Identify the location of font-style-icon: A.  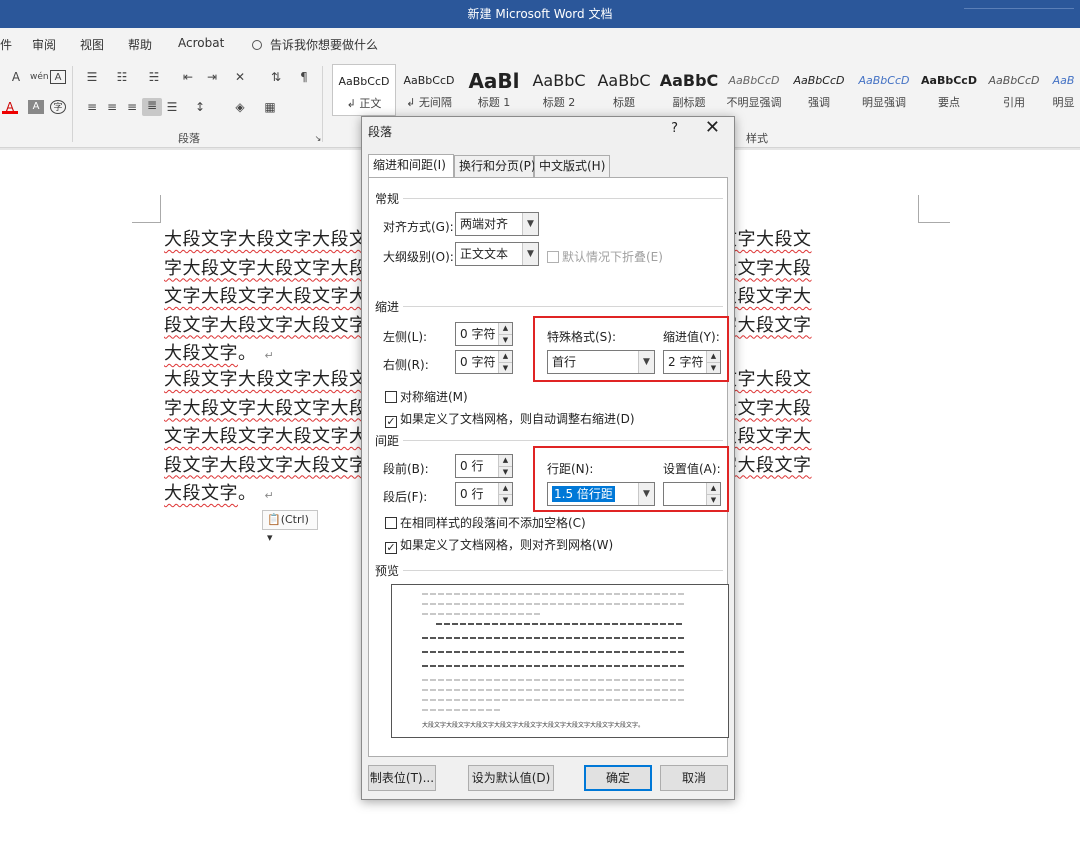
(16, 77).